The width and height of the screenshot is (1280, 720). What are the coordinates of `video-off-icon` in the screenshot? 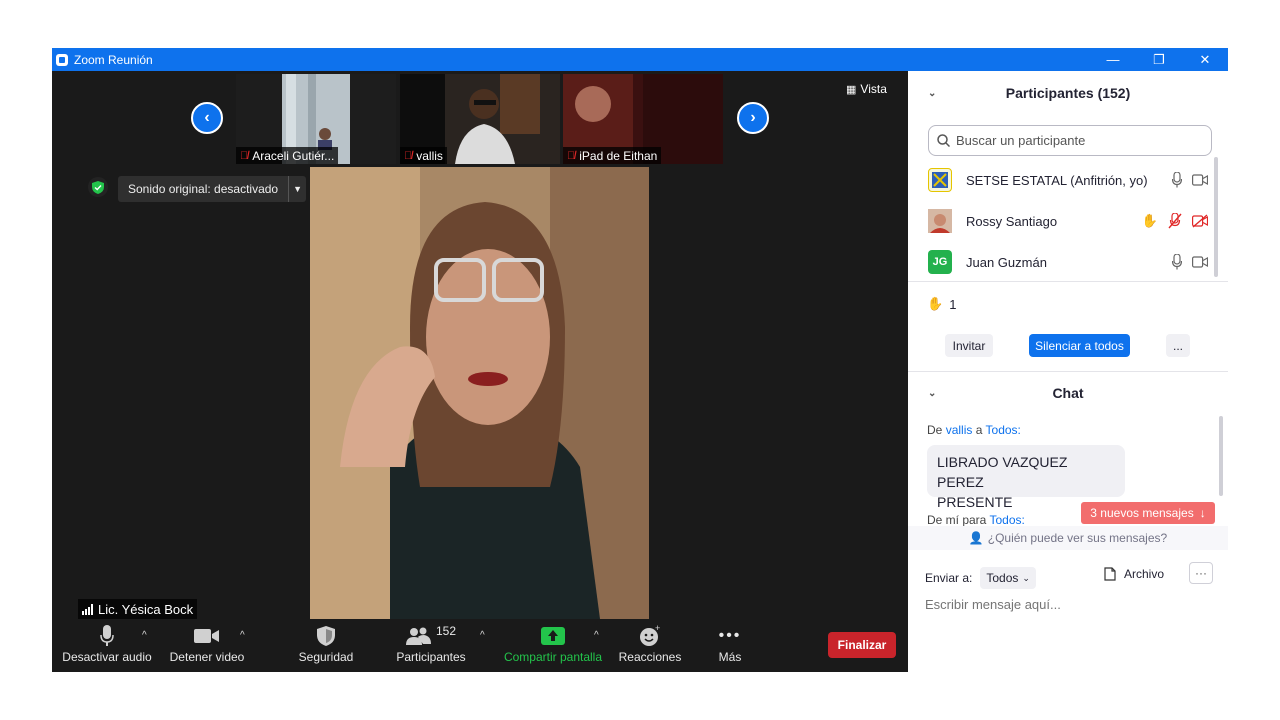 It's located at (1200, 221).